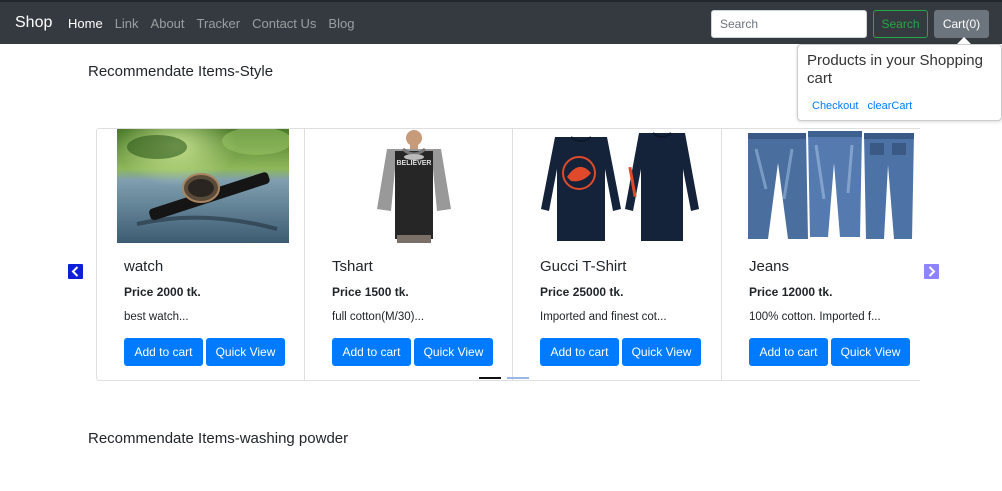 Image resolution: width=1002 pixels, height=491 pixels. Describe the element at coordinates (85, 23) in the screenshot. I see `nav-home-link: Home` at that location.